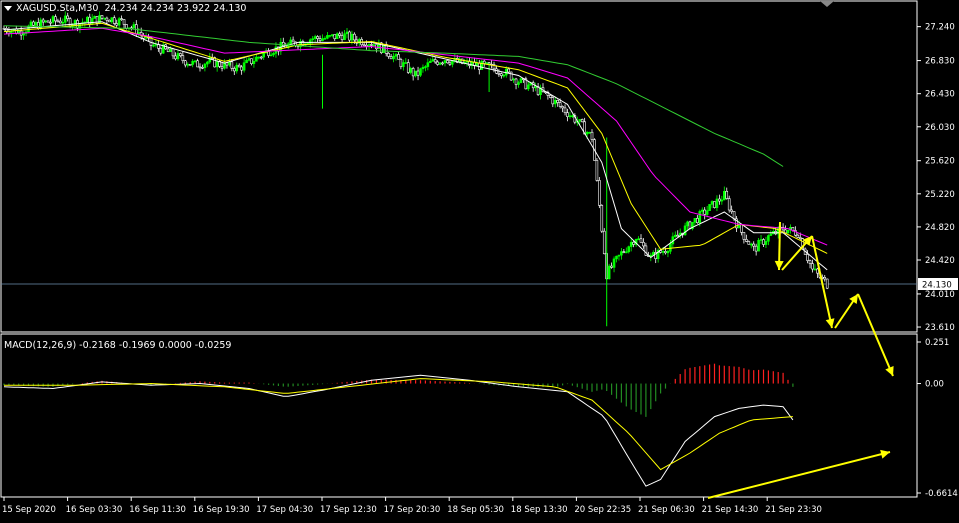  What do you see at coordinates (940, 62) in the screenshot?
I see `price-tick-label: 26.830` at bounding box center [940, 62].